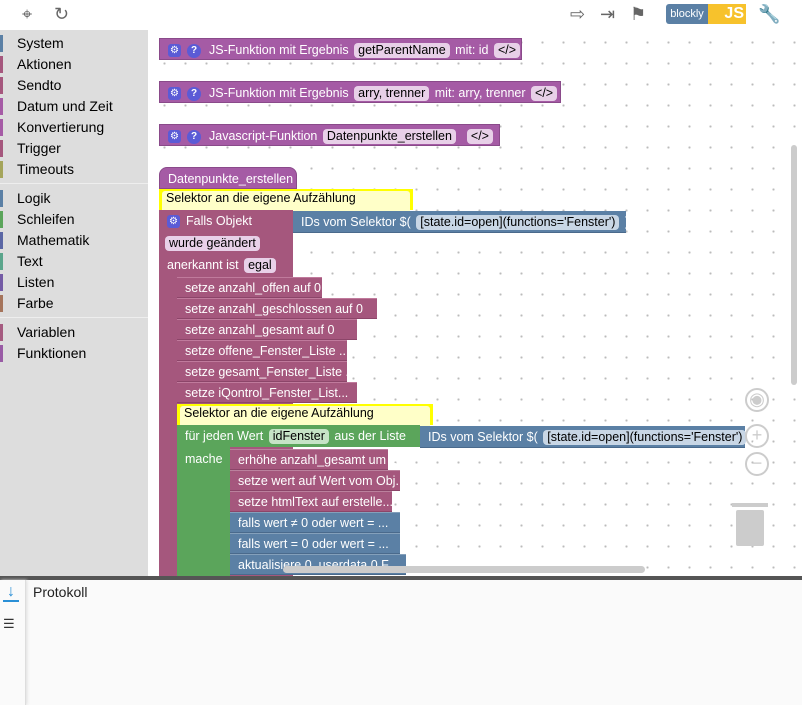  Describe the element at coordinates (74, 198) in the screenshot. I see `category-logik: Logik` at that location.